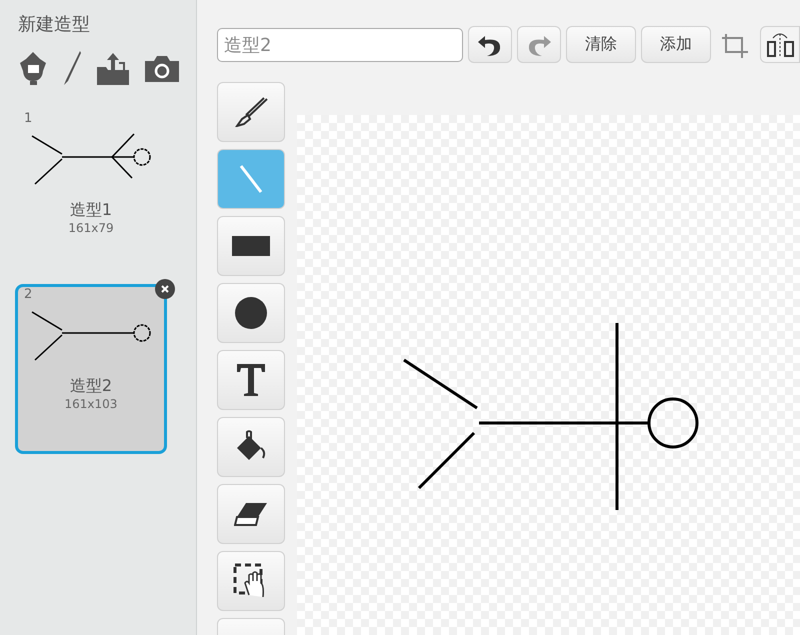  I want to click on costume-name: 造型2, so click(91, 386).